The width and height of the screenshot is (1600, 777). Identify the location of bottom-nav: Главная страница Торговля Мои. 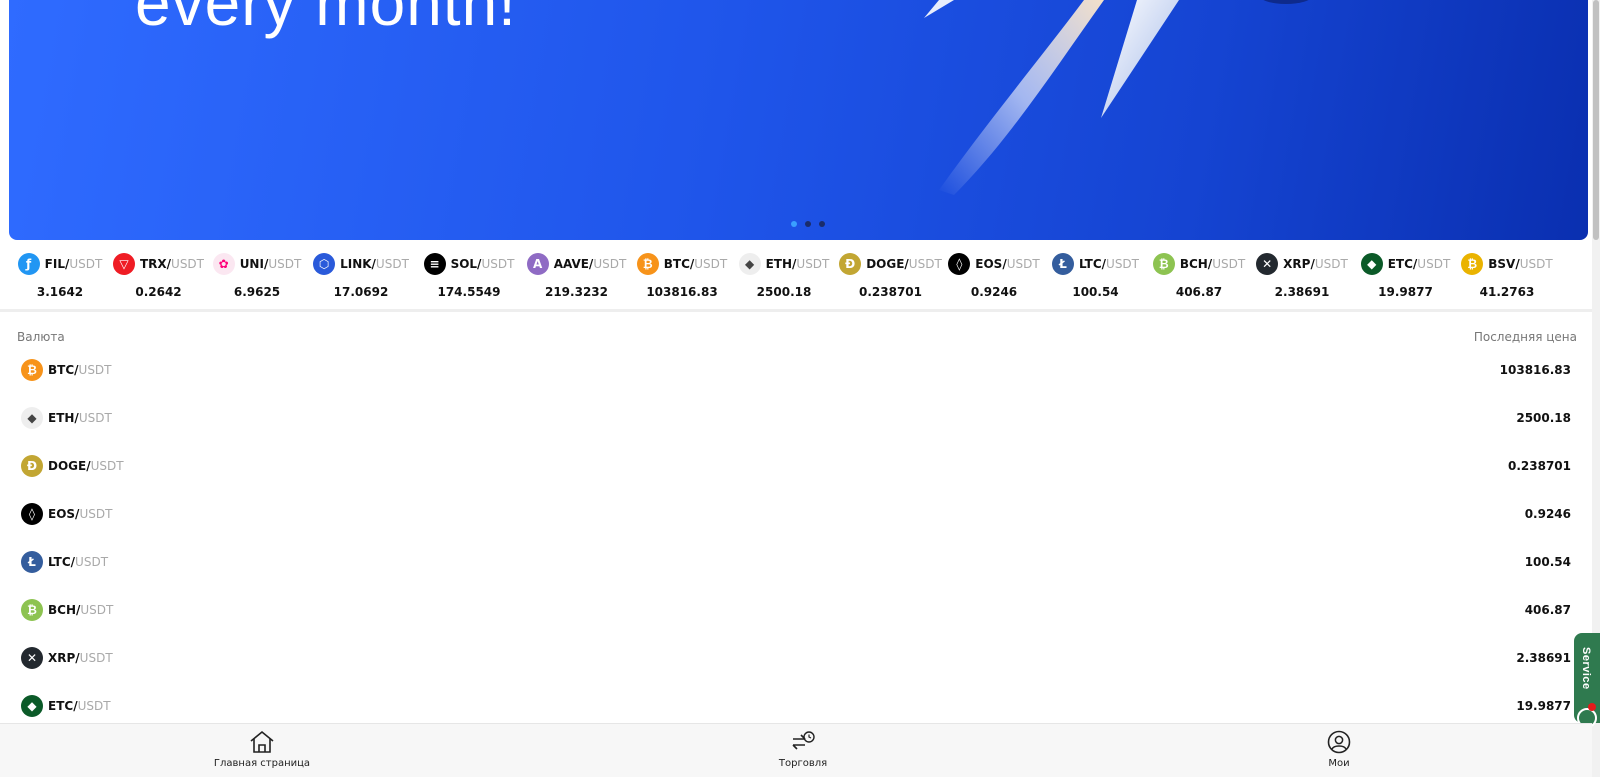
(796, 750).